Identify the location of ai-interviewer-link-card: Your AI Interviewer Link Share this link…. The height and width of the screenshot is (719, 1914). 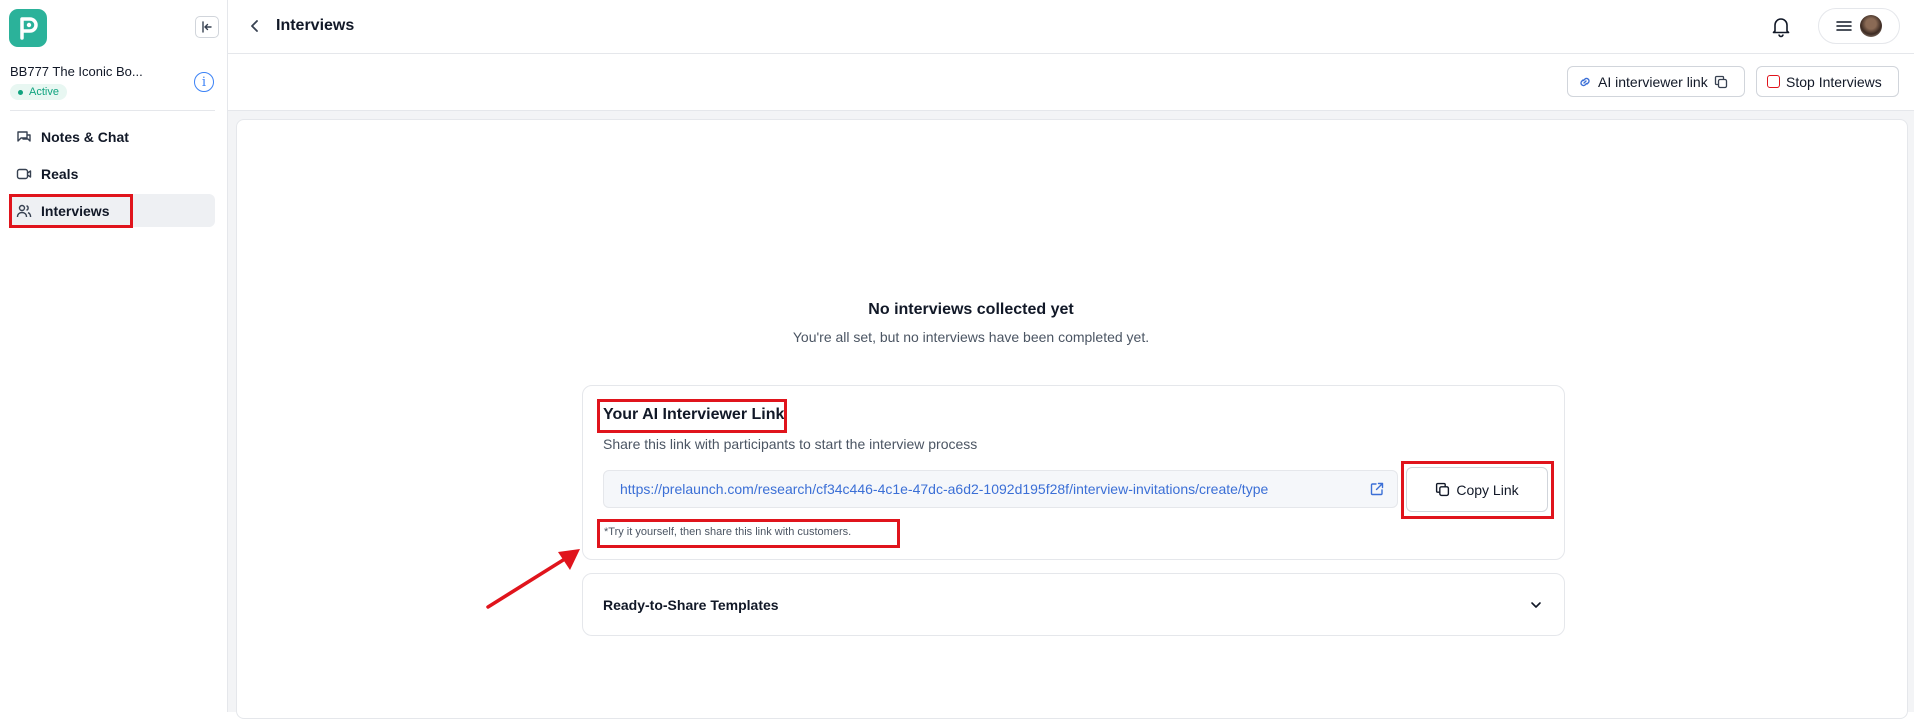
(1073, 472).